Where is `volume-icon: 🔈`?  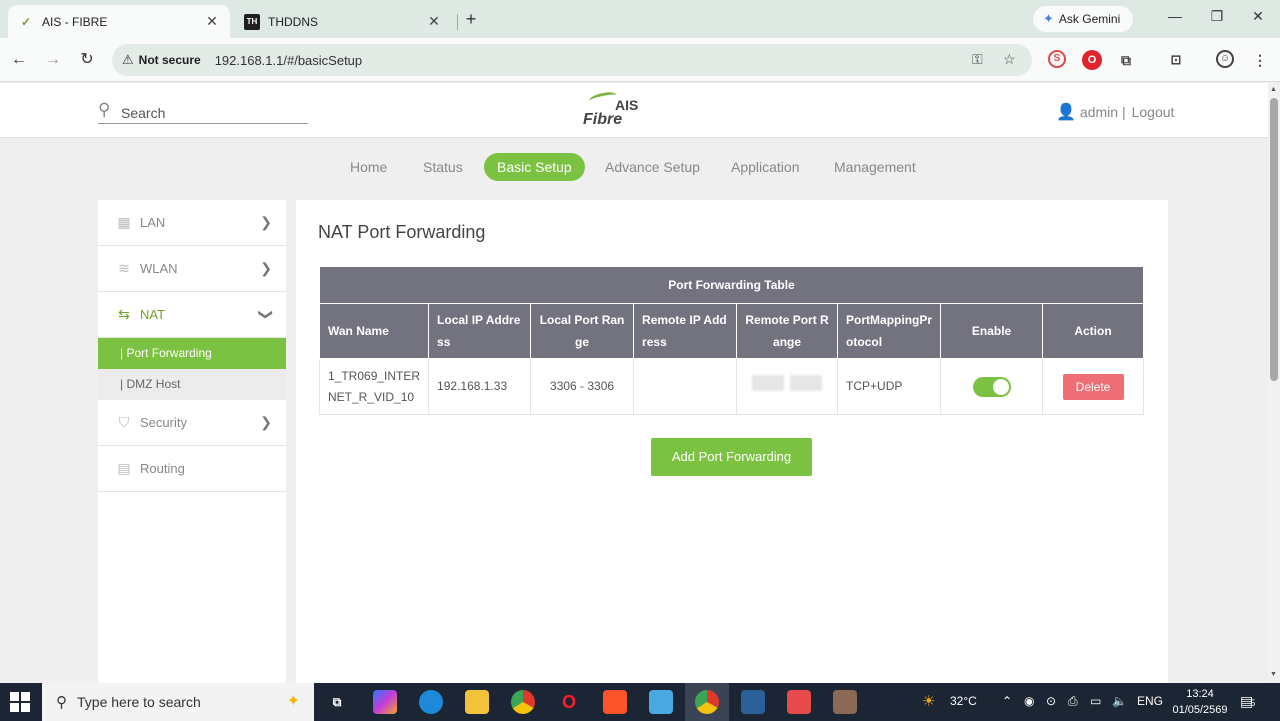 volume-icon: 🔈 is located at coordinates (1119, 701).